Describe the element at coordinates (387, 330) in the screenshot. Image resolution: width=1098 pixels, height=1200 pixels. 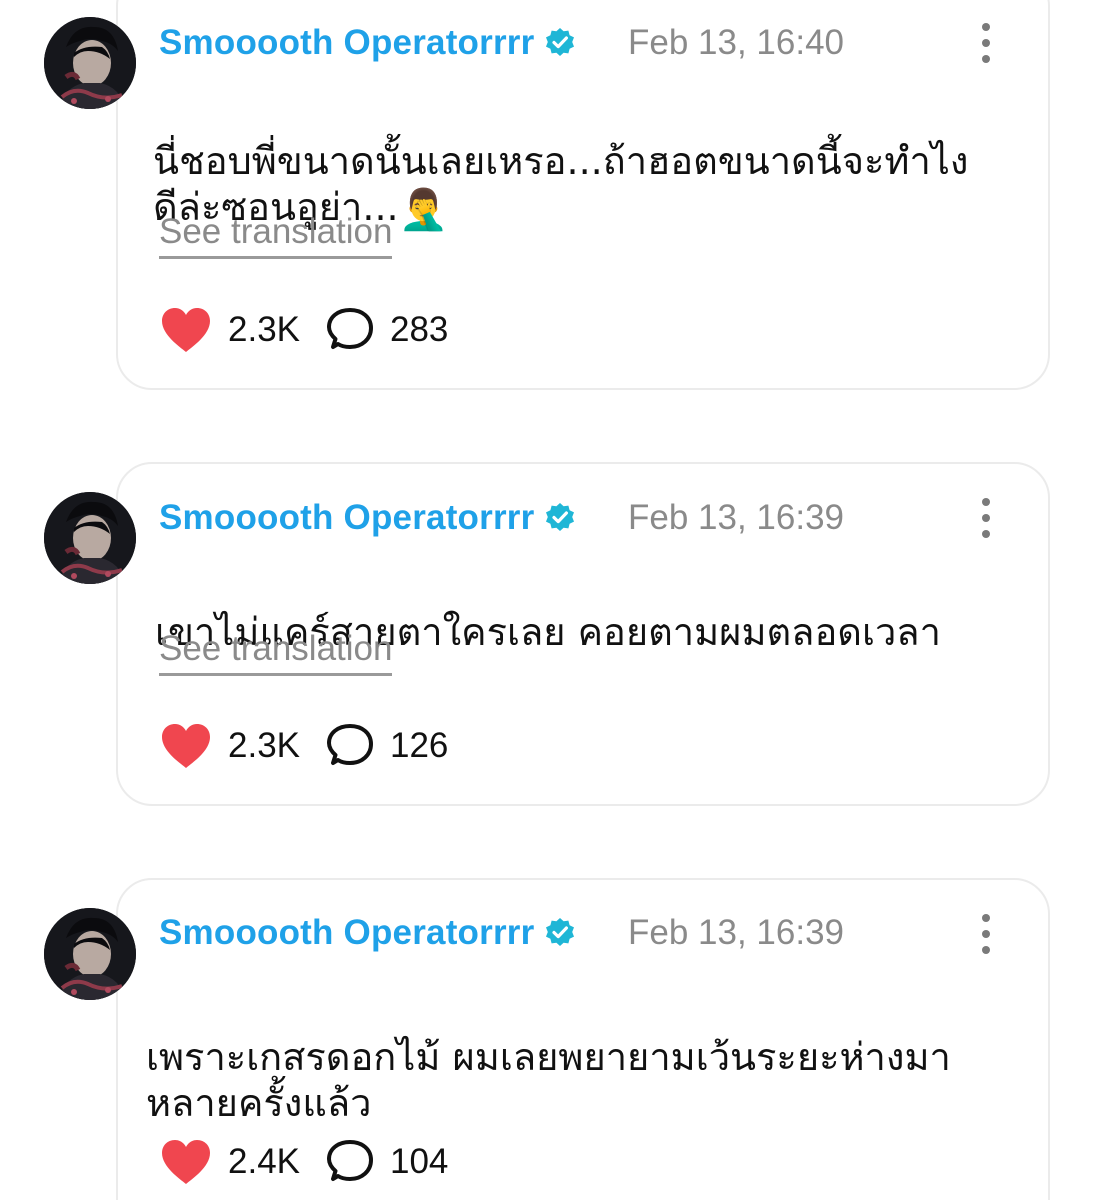
I see `comment-button: 283` at that location.